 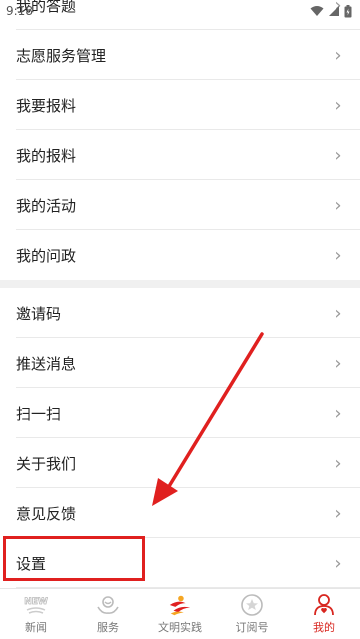 What do you see at coordinates (46, 513) in the screenshot?
I see `menu-item-label: 意见反馈` at bounding box center [46, 513].